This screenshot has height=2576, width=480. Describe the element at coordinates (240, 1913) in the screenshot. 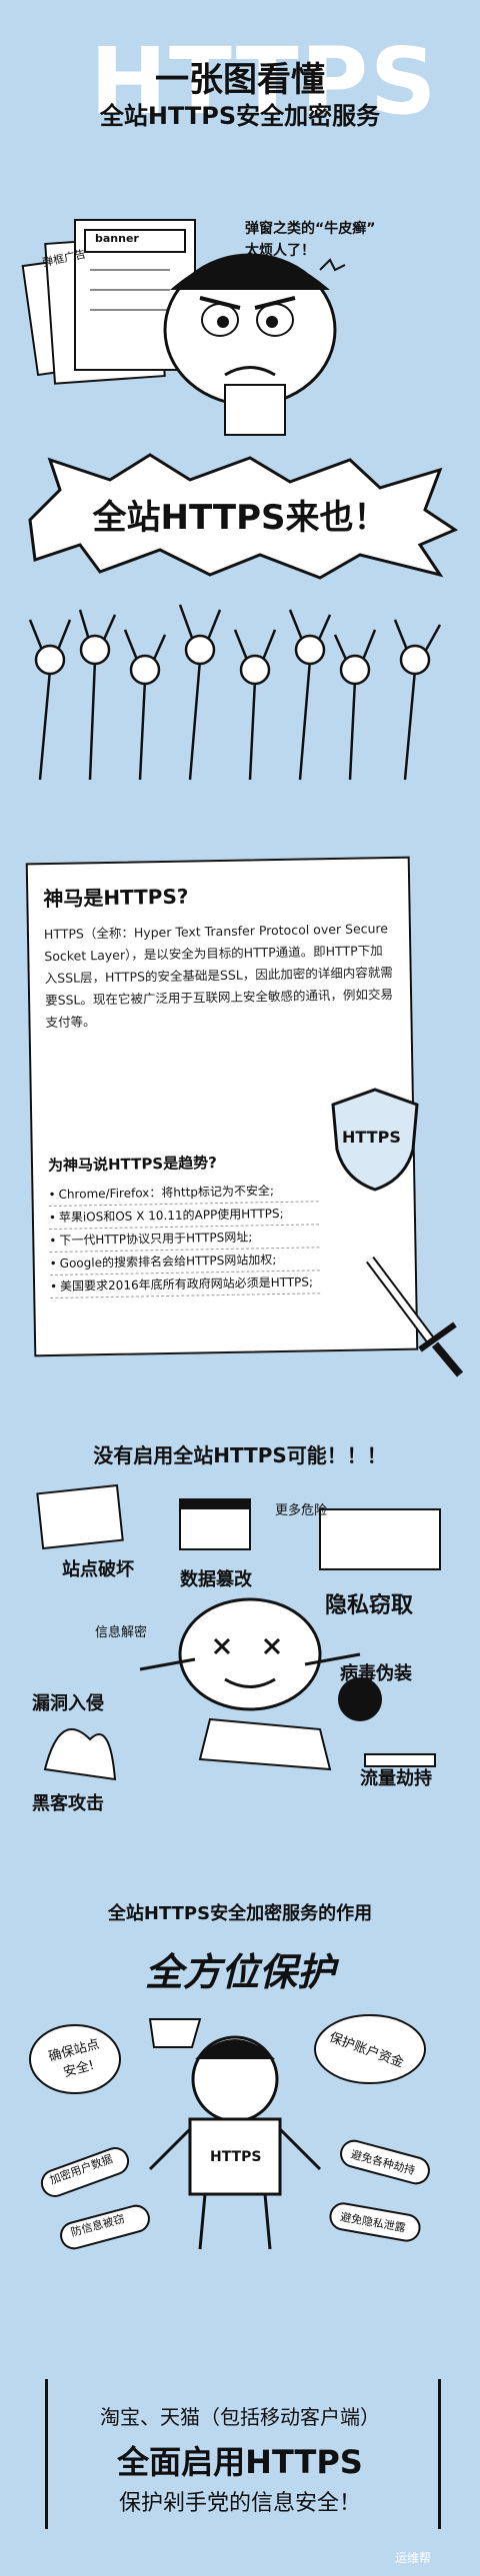

I see `benefits-title: 全站HTTPS安全加密服务的作用` at that location.